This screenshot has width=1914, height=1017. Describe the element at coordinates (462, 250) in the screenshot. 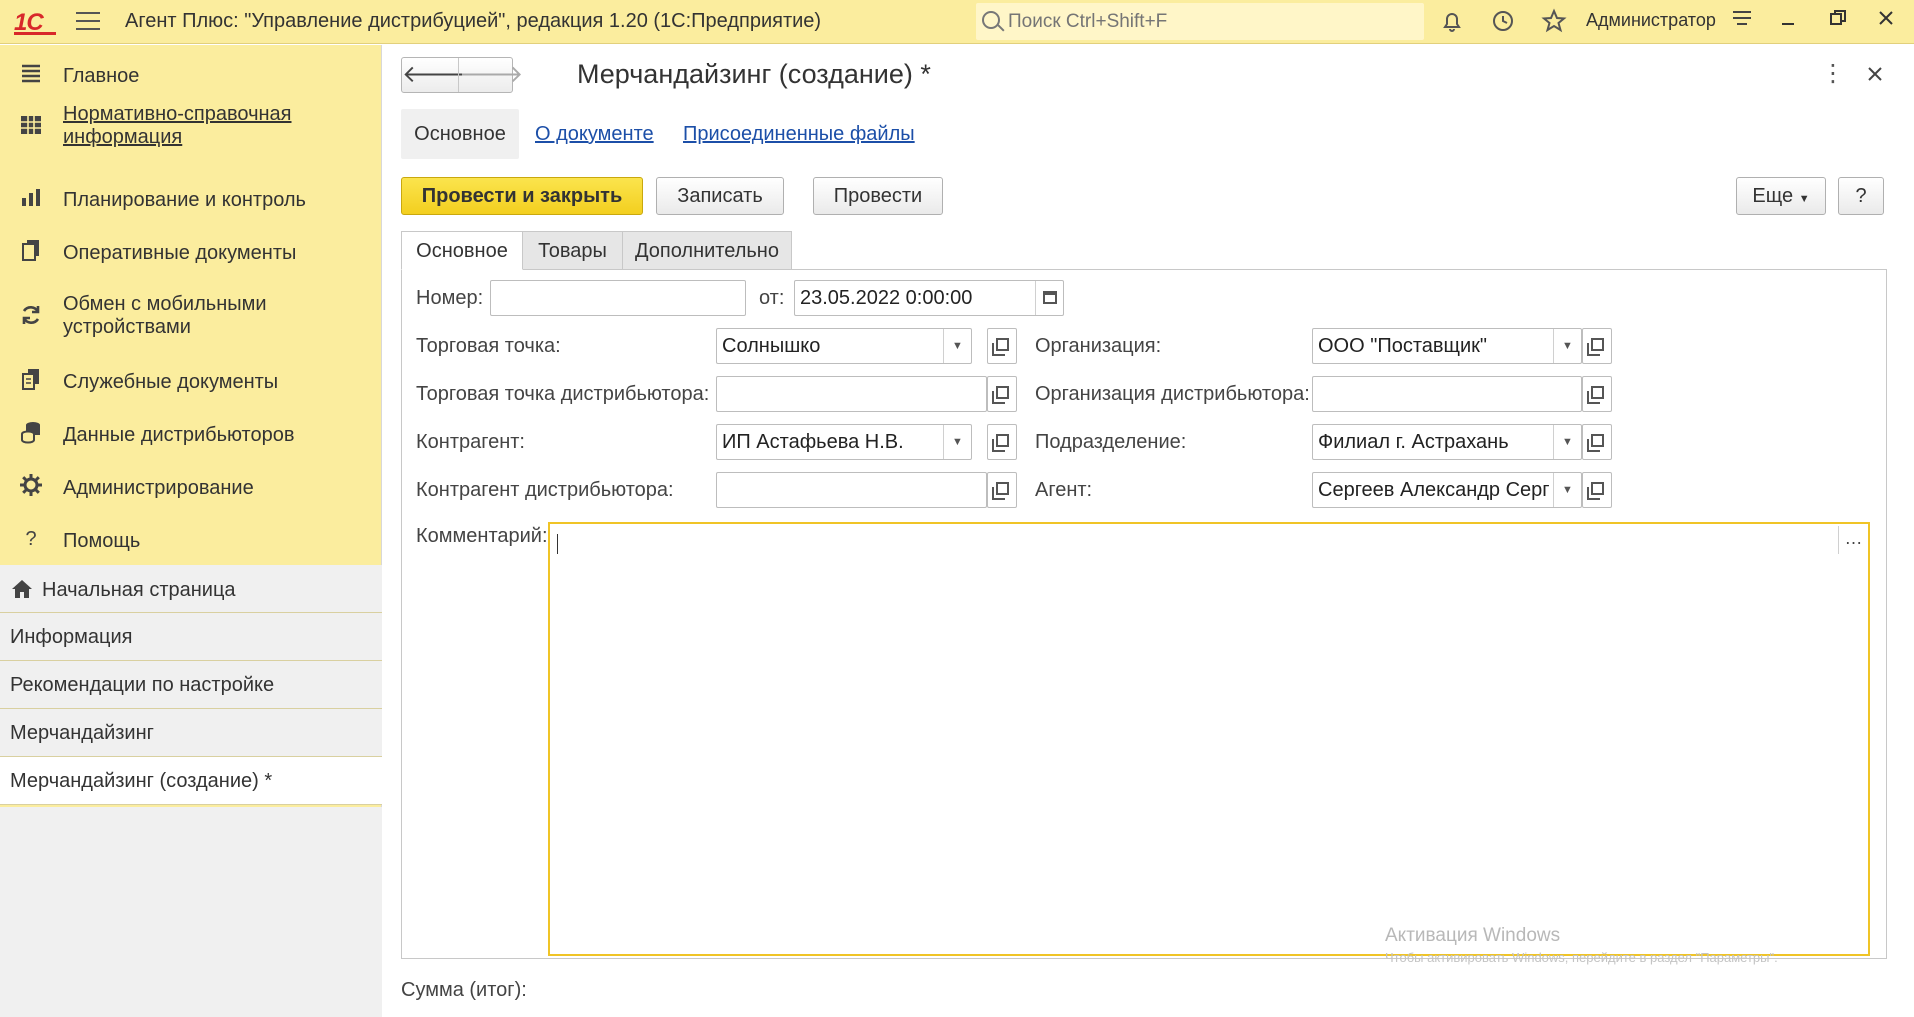

I see `tab-main: Основное` at that location.